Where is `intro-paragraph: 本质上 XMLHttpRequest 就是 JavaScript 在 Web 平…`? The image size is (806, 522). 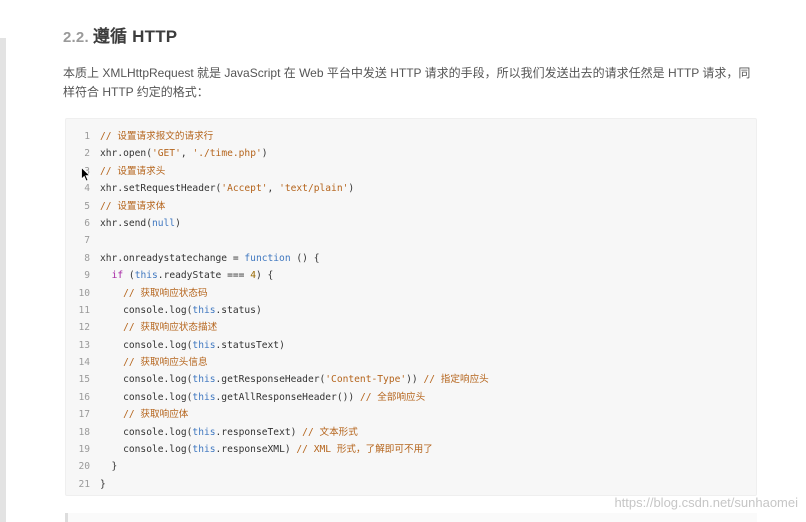
intro-paragraph: 本质上 XMLHttpRequest 就是 JavaScript 在 Web 平… is located at coordinates (407, 82).